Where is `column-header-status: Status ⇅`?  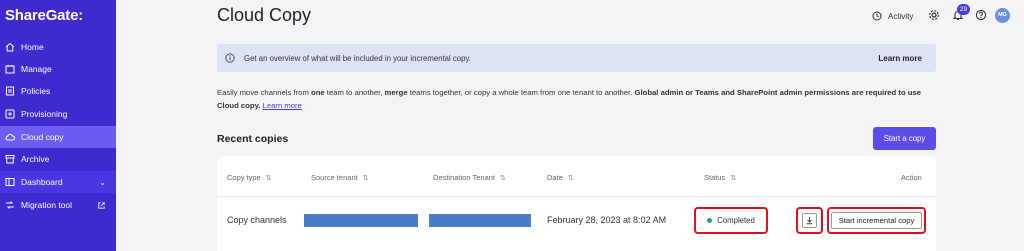 column-header-status: Status ⇅ is located at coordinates (720, 177).